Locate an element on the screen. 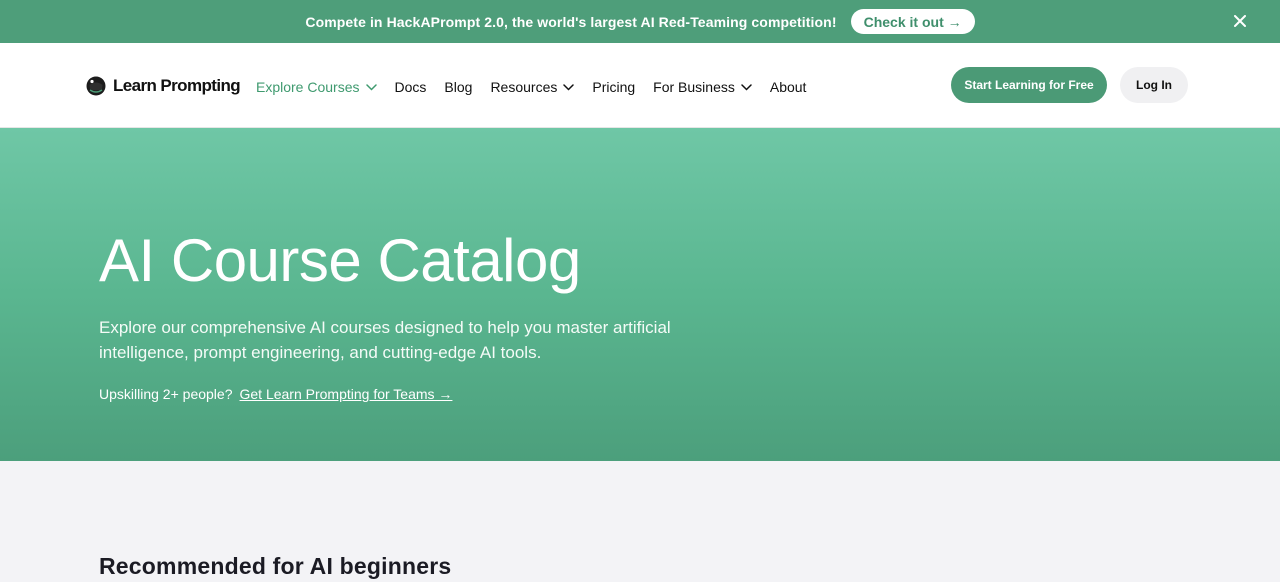 The height and width of the screenshot is (582, 1280). nav-label: Resources is located at coordinates (524, 87).